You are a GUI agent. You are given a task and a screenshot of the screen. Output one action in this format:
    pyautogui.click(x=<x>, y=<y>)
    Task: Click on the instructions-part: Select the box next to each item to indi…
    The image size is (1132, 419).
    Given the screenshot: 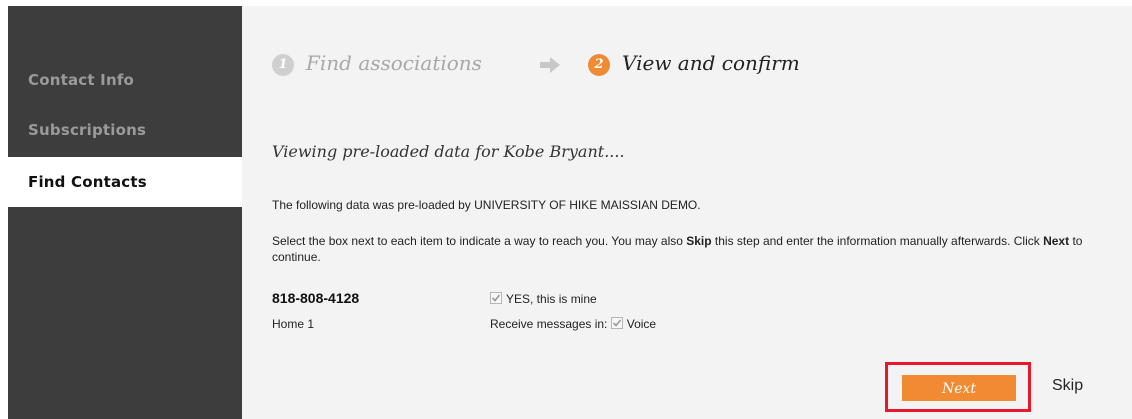 What is the action you would take?
    pyautogui.click(x=479, y=241)
    